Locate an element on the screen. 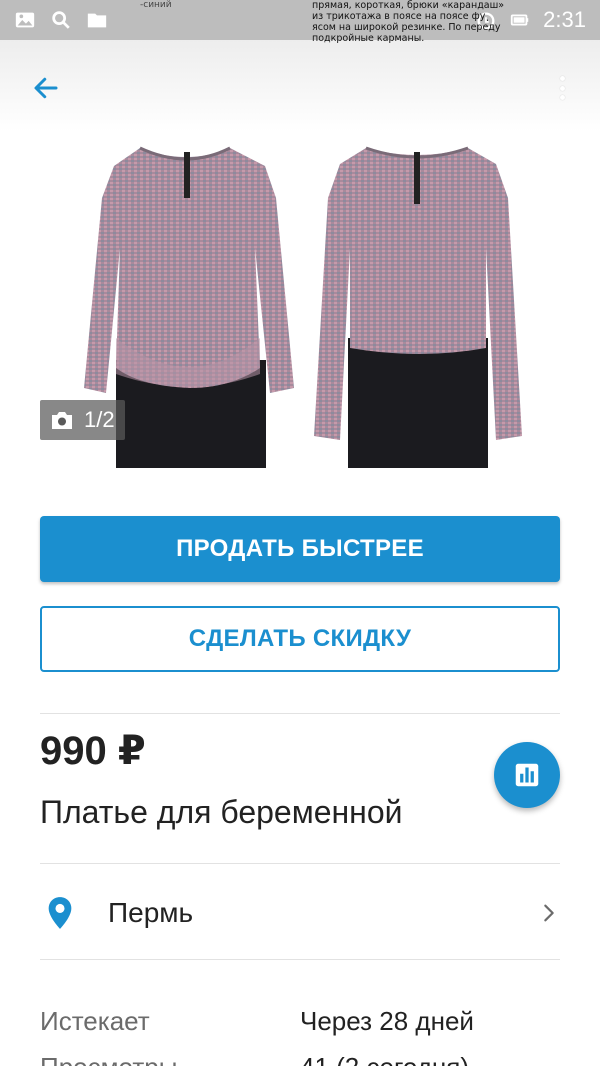 The height and width of the screenshot is (1066, 600). image-icon is located at coordinates (25, 20).